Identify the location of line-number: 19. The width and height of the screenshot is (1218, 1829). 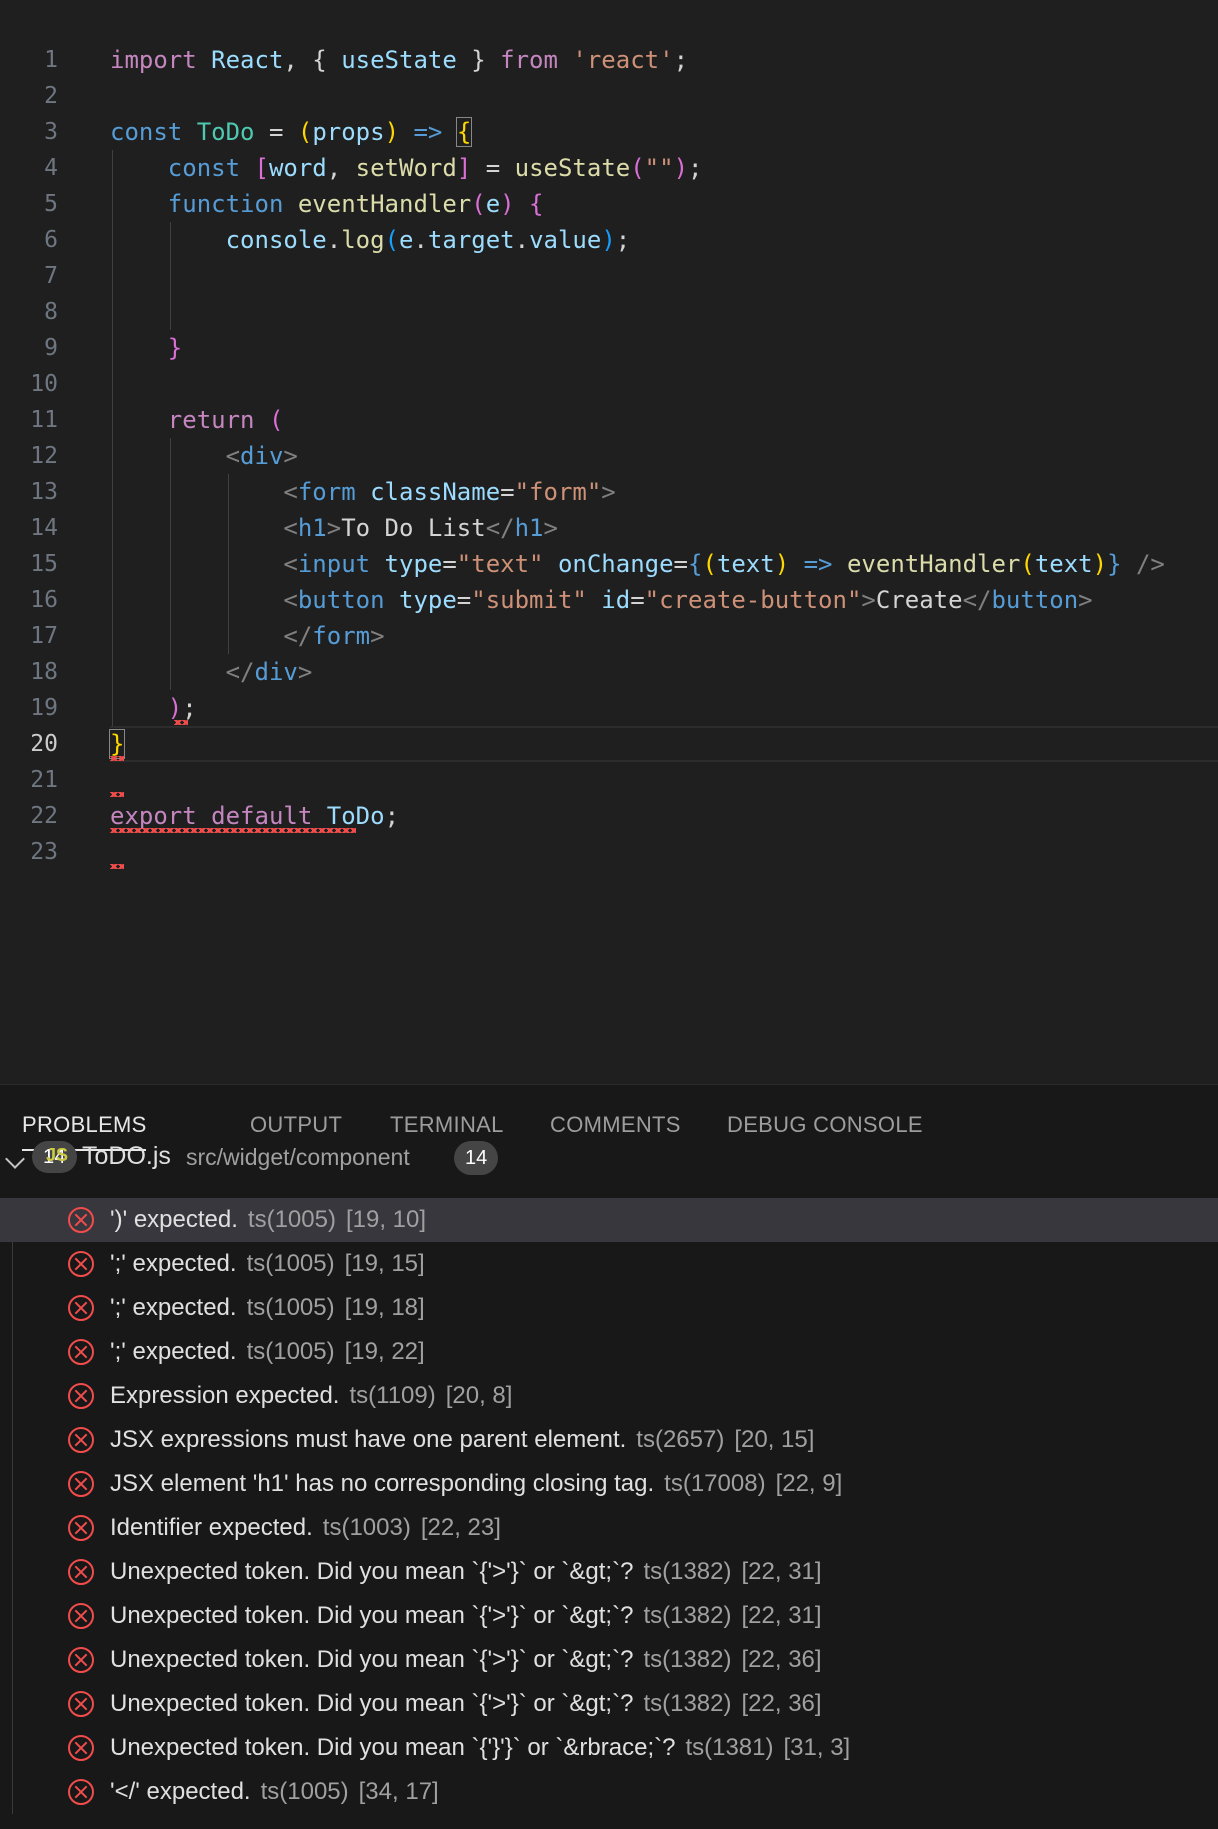
(29, 708).